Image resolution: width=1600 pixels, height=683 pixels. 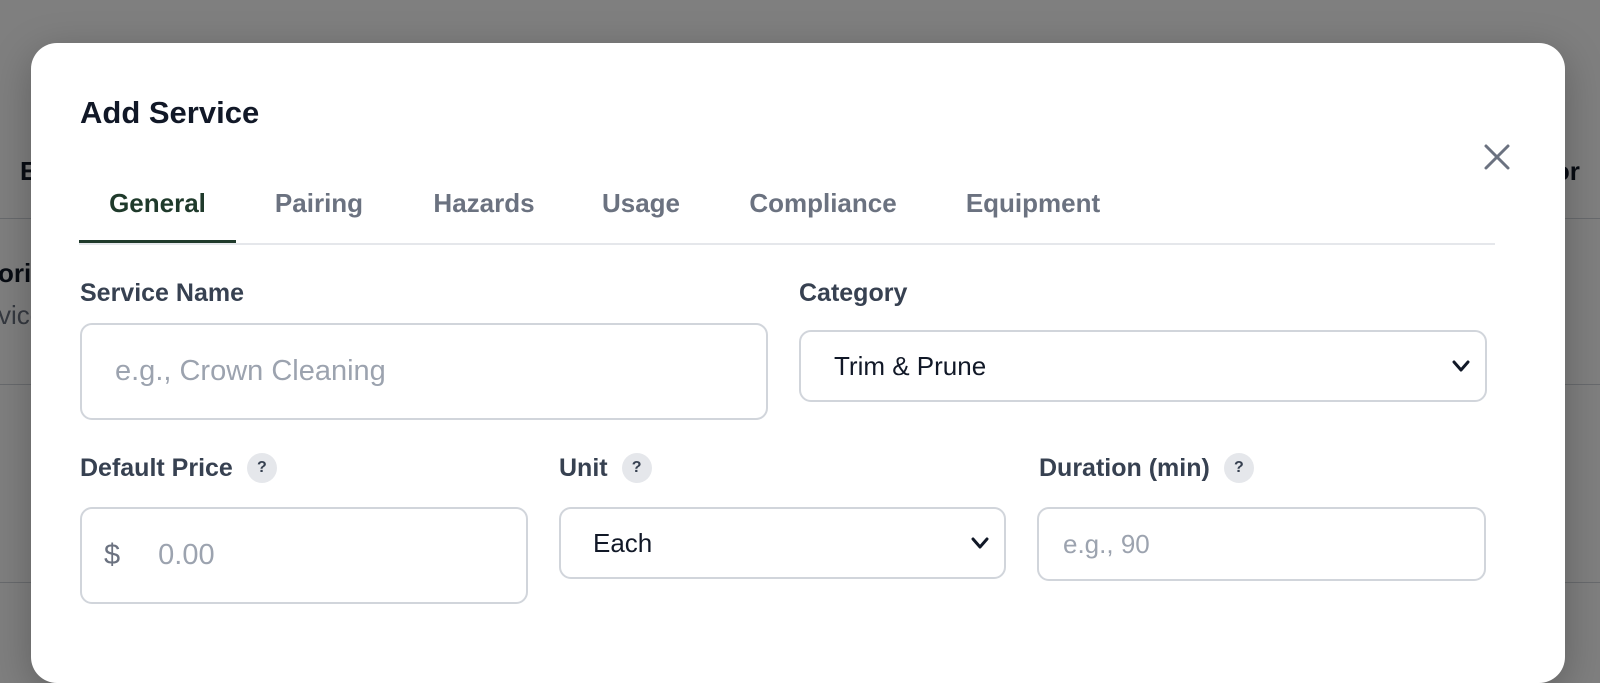 What do you see at coordinates (170, 112) in the screenshot?
I see `modal-title: Add Service` at bounding box center [170, 112].